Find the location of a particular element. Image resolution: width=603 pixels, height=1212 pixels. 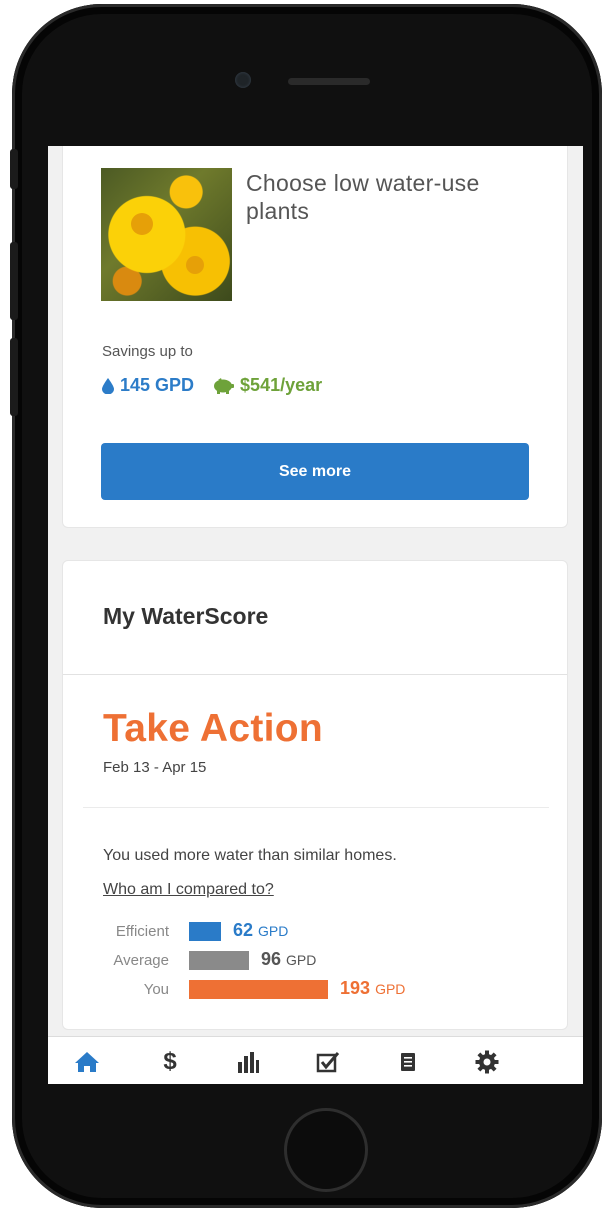

comparison-message: You used more water than similar homes. is located at coordinates (250, 855).